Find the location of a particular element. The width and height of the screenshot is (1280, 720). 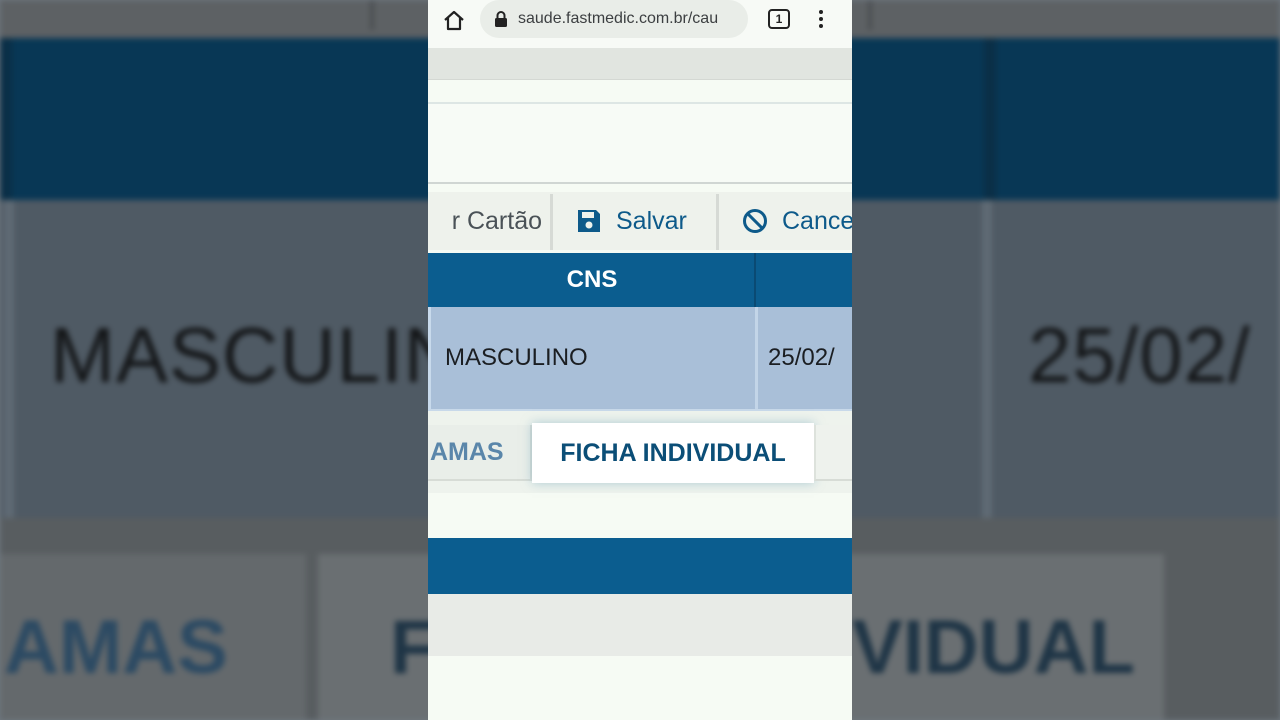

action-toolbar: r Cartão Salvar Cance is located at coordinates (640, 221).